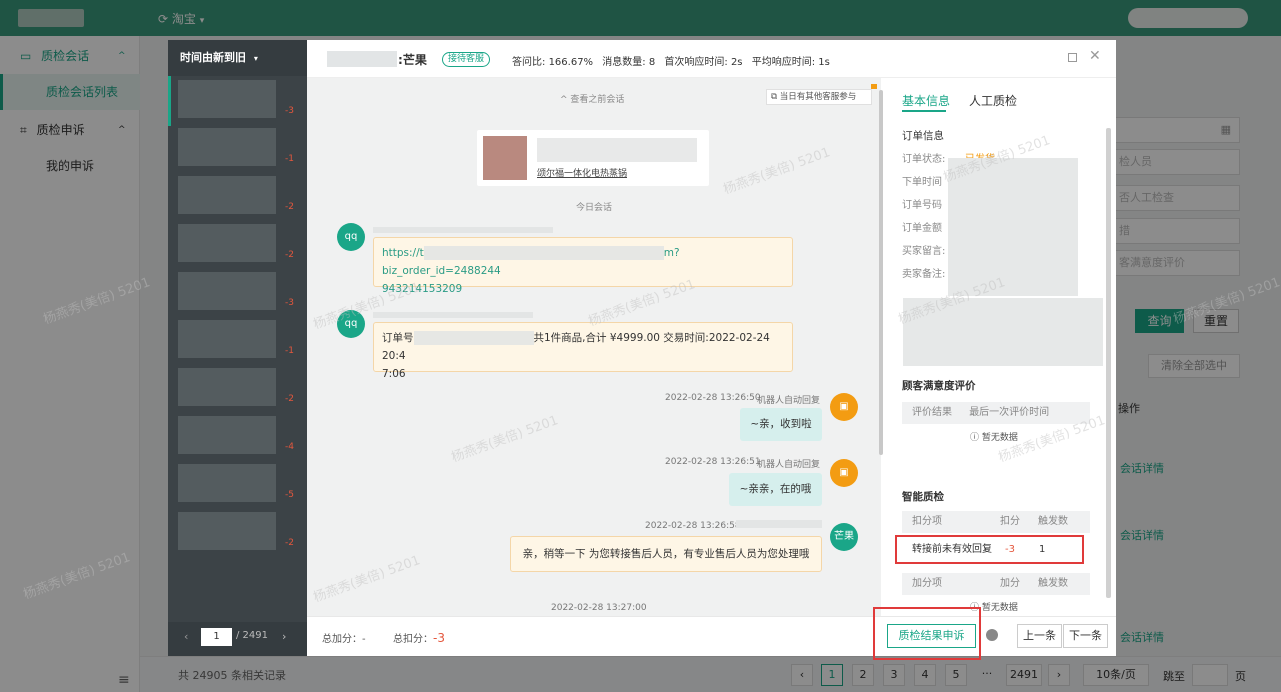  What do you see at coordinates (213, 57) in the screenshot?
I see `sort-label: 时间由新到旧` at bounding box center [213, 57].